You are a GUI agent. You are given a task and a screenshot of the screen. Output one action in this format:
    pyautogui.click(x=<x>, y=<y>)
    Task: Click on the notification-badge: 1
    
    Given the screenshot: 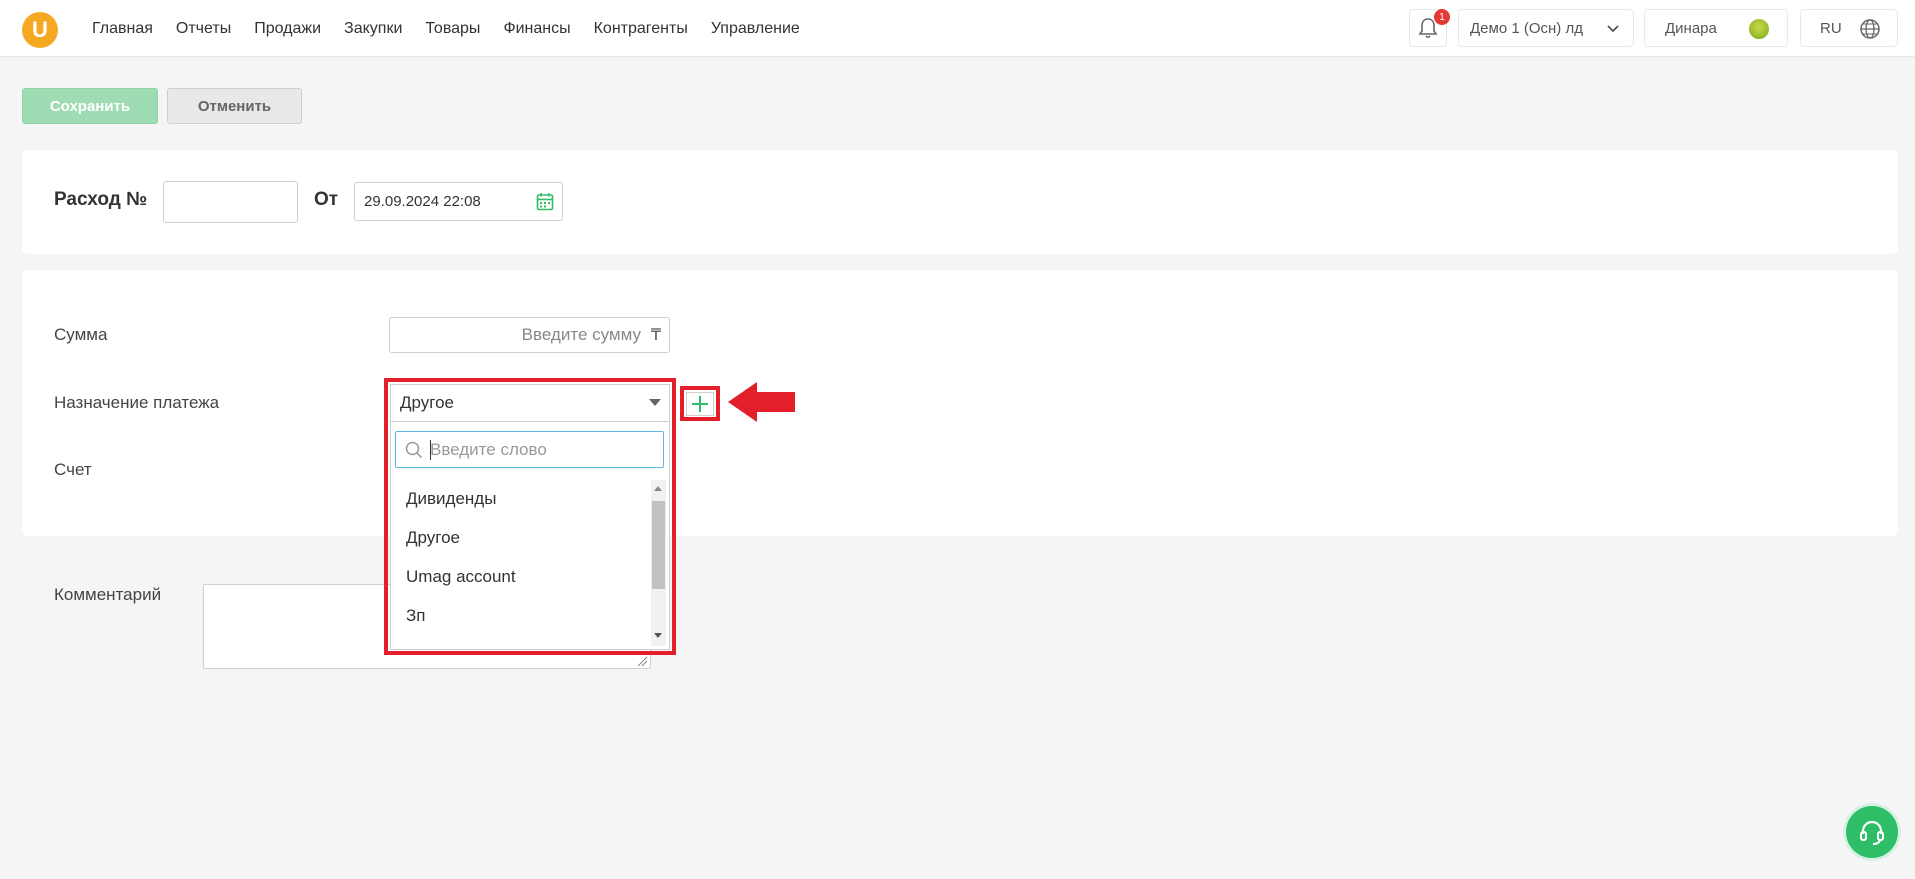 What is the action you would take?
    pyautogui.click(x=1442, y=17)
    